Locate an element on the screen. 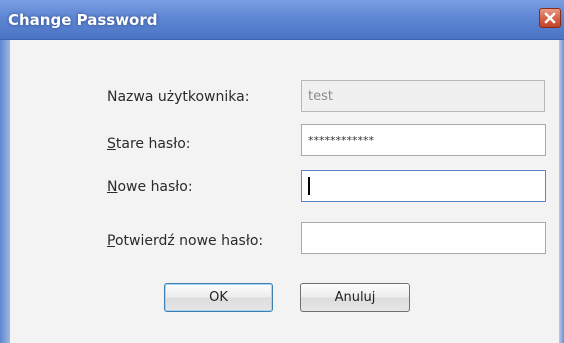 This screenshot has width=564, height=343. new-password-label-text: owe hasło: is located at coordinates (155, 187).